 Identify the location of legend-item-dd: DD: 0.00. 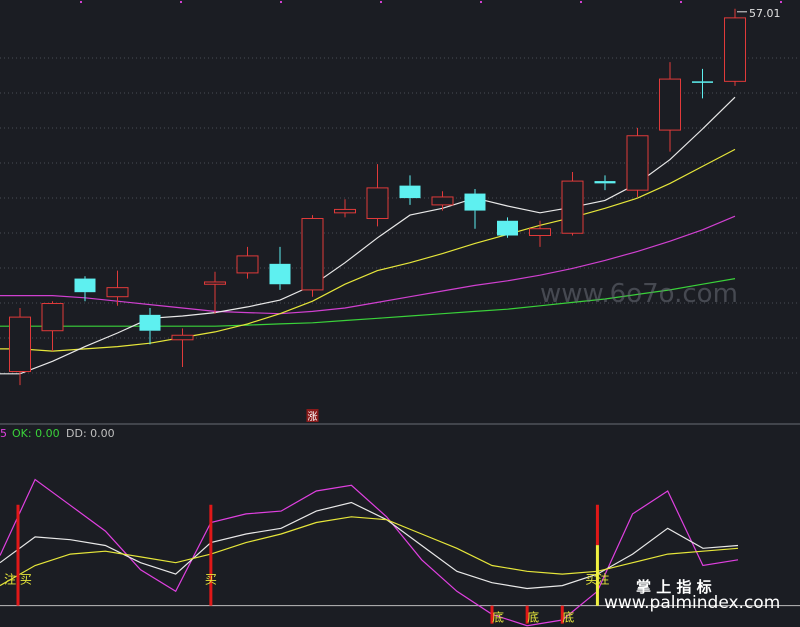
(90, 433).